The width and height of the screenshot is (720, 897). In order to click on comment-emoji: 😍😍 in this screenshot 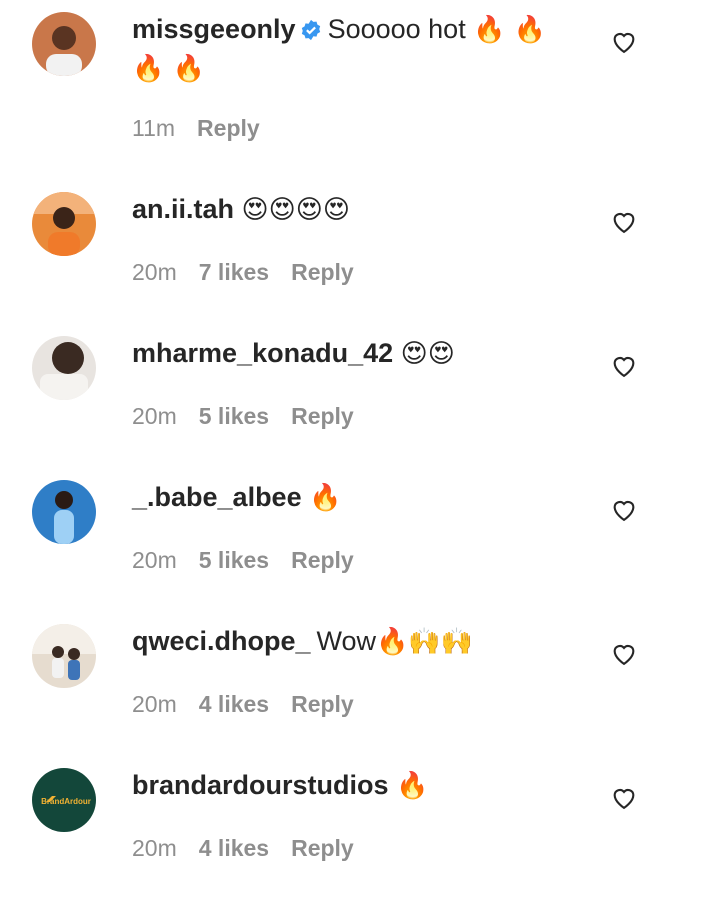, I will do `click(427, 354)`.